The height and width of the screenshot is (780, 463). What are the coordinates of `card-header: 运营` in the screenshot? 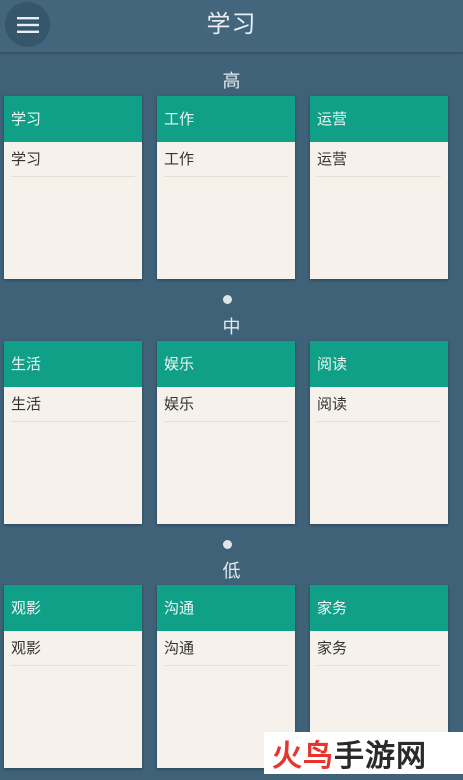 It's located at (379, 119).